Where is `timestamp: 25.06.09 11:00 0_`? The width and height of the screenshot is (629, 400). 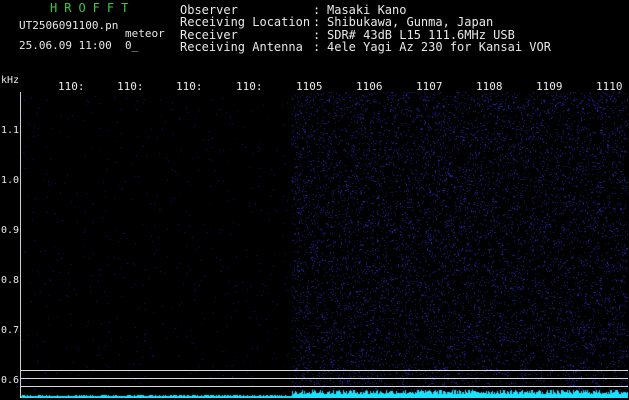
timestamp: 25.06.09 11:00 0_ is located at coordinates (78, 45).